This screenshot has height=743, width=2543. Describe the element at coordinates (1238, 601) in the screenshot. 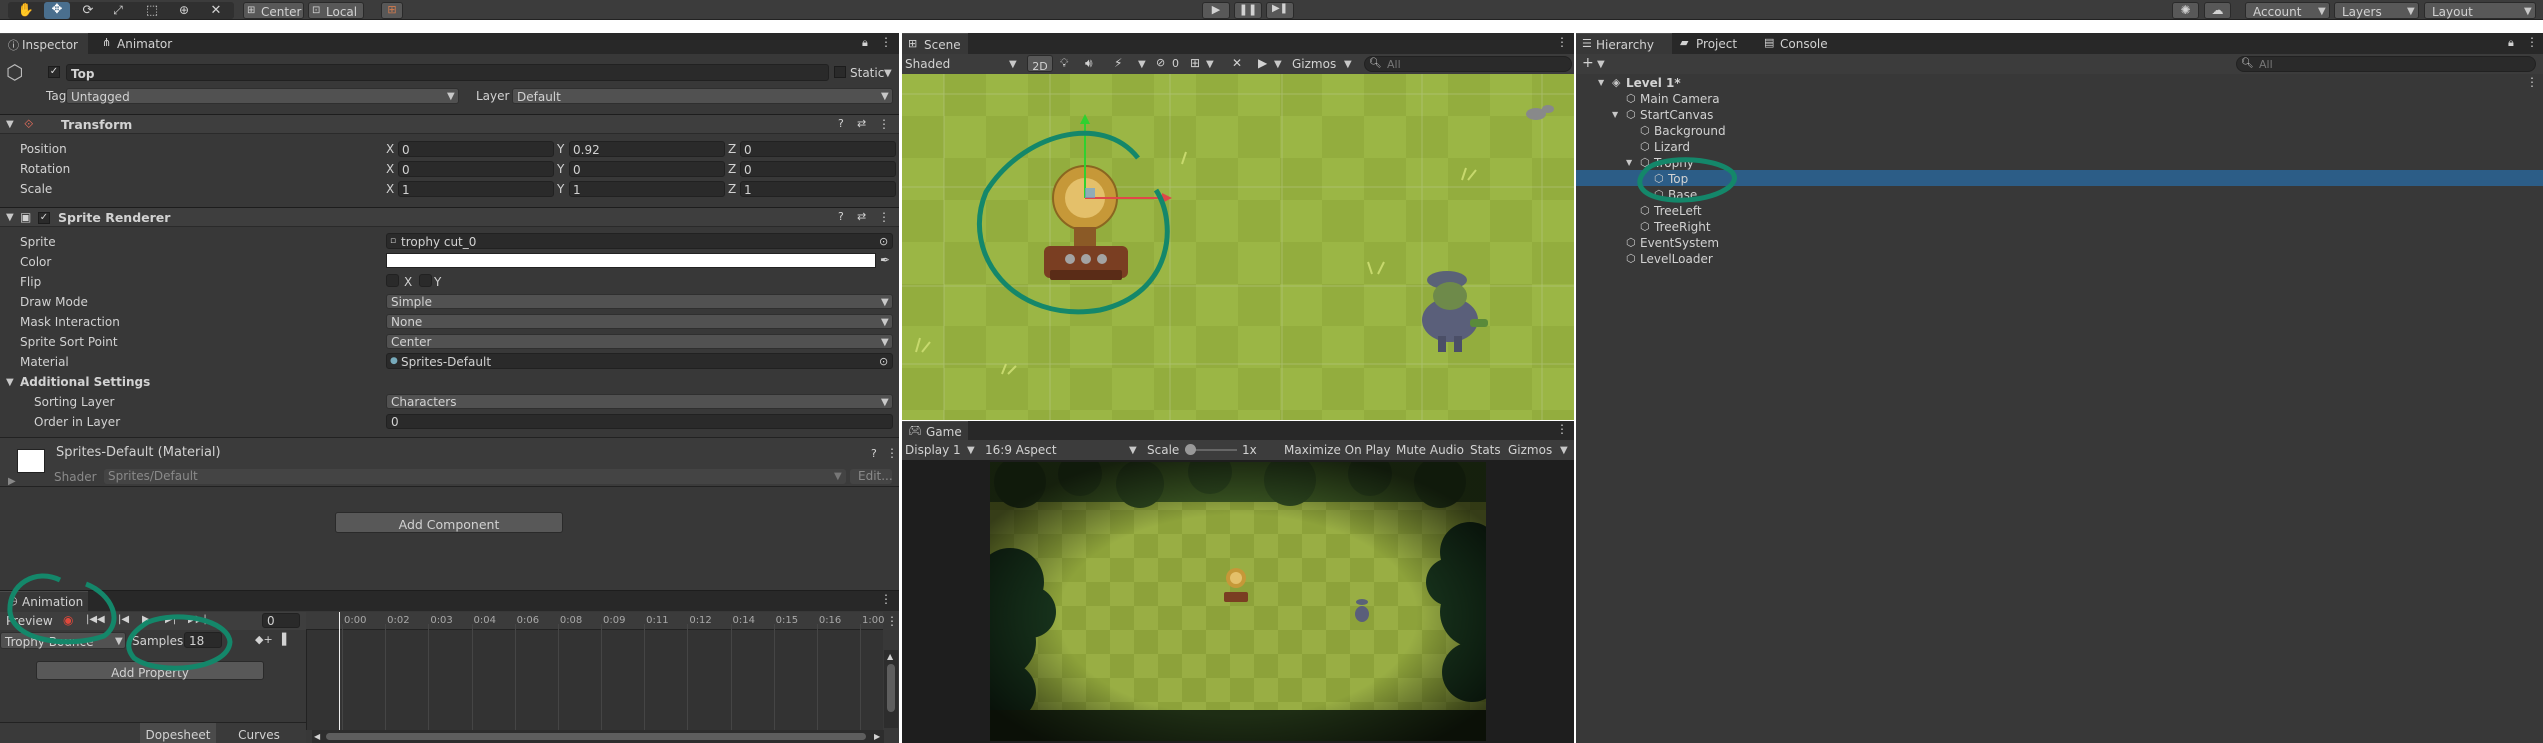

I see `game-viewport` at that location.